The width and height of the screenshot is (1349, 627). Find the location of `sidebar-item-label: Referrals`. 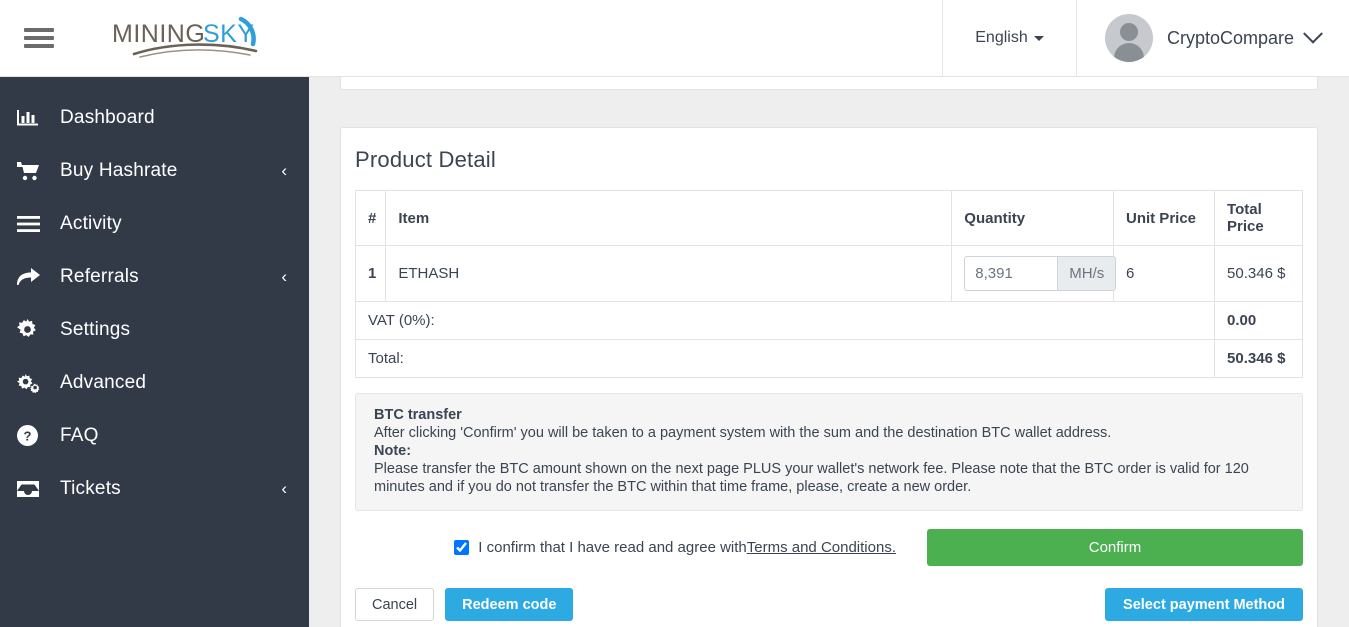

sidebar-item-label: Referrals is located at coordinates (99, 276).